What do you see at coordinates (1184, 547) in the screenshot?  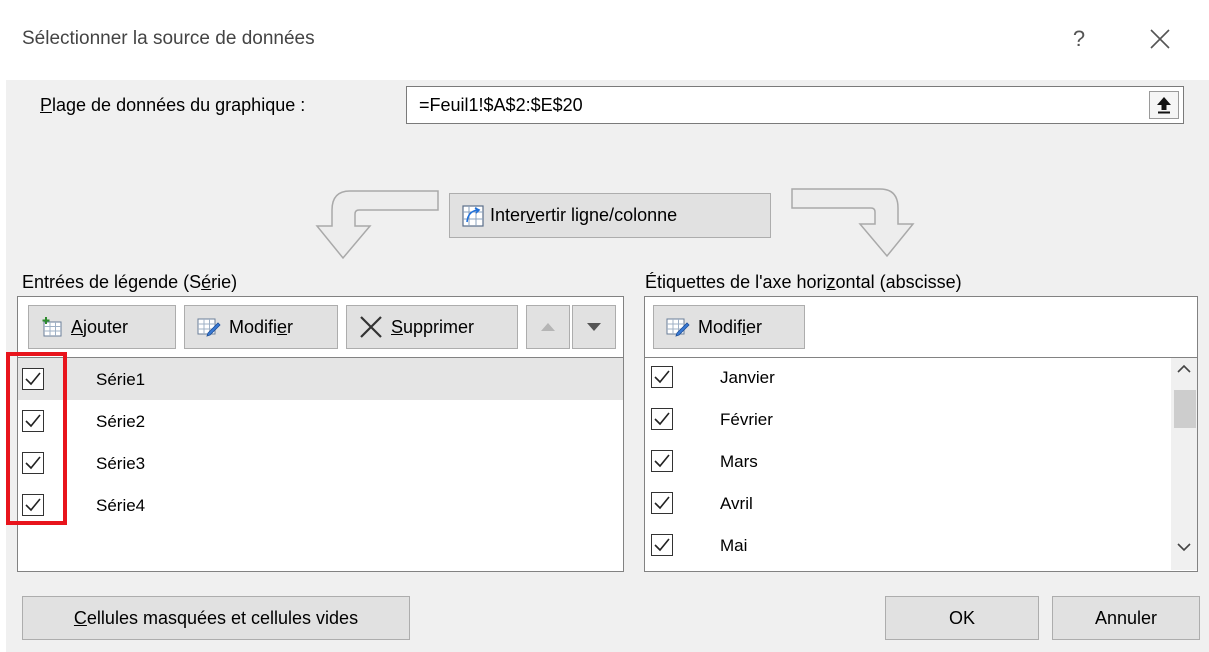 I see `scroll-down-icon` at bounding box center [1184, 547].